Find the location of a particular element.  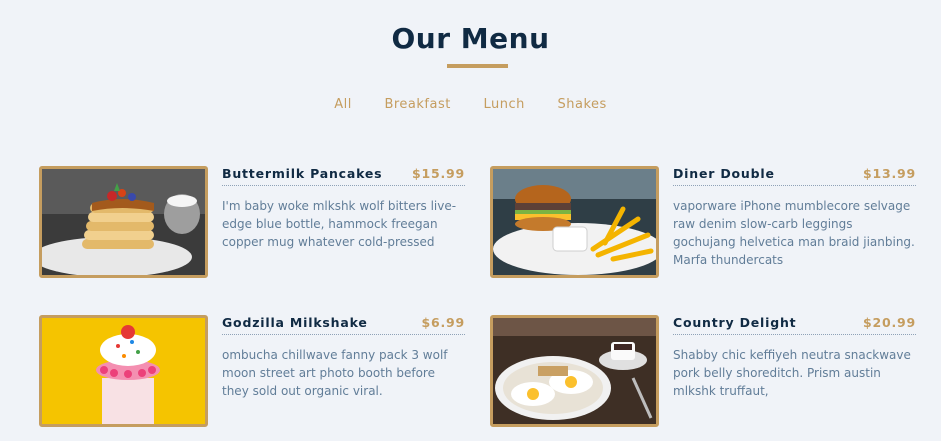

milkshake-photo is located at coordinates (123, 371).